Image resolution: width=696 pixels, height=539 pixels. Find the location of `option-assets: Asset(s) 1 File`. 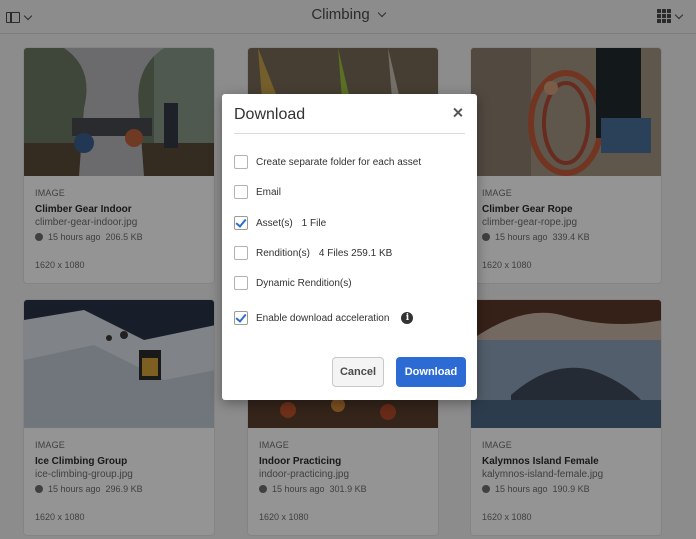

option-assets: Asset(s) 1 File is located at coordinates (280, 223).